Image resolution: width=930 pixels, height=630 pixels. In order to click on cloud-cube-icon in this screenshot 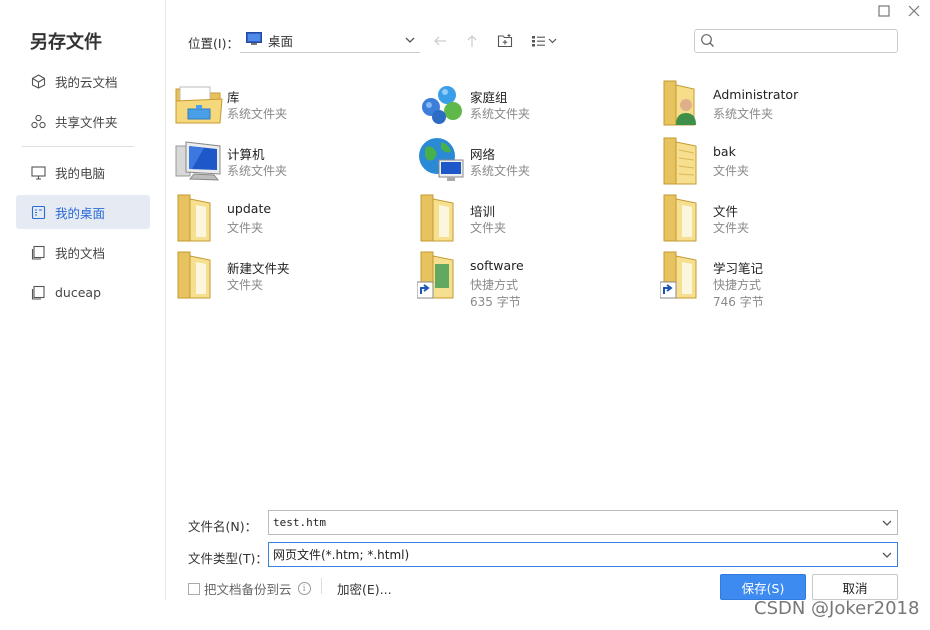, I will do `click(38, 81)`.